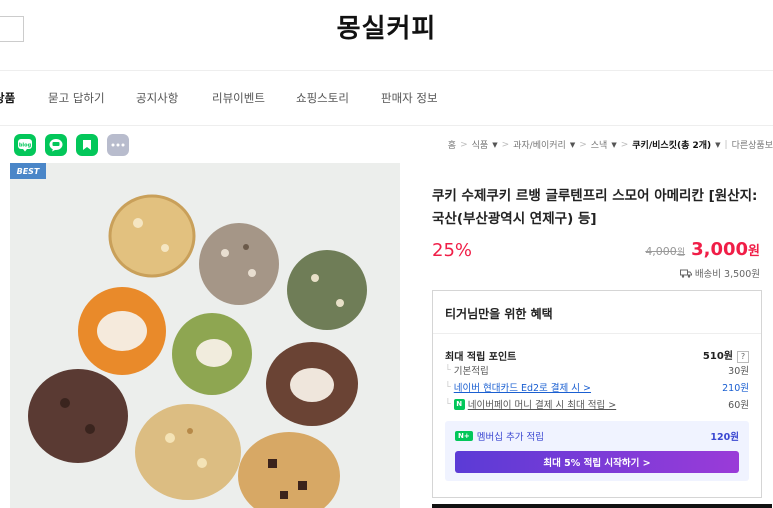 This screenshot has height=508, width=773. I want to click on tab-products: 상품, so click(7, 98).